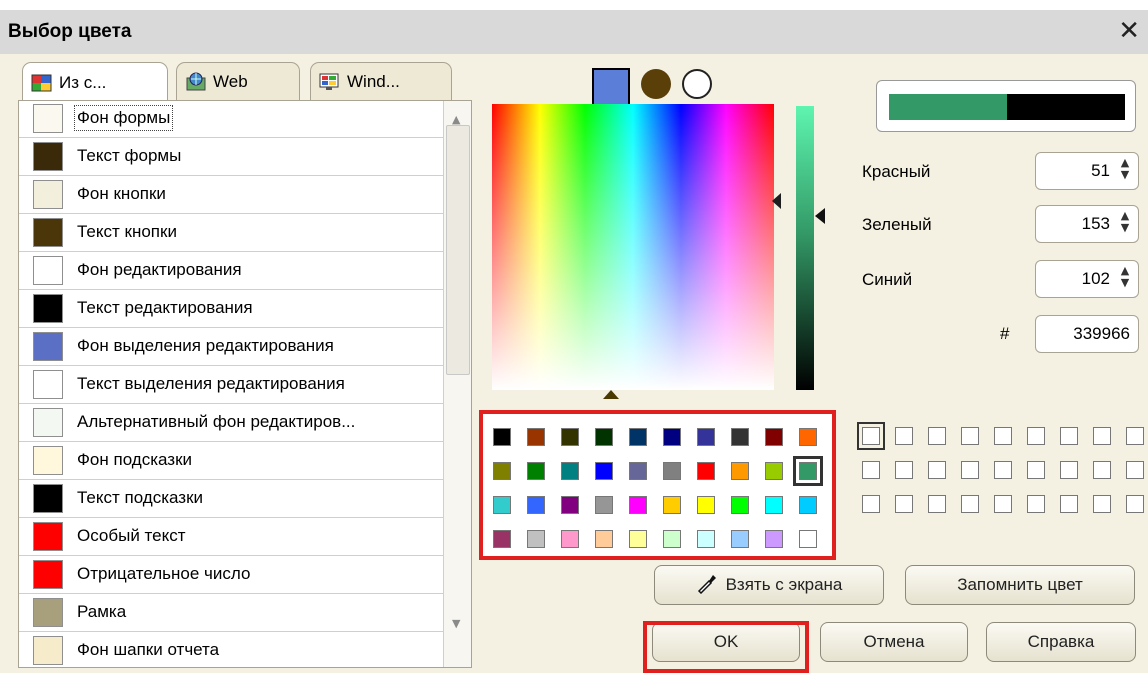 This screenshot has height=673, width=1148. Describe the element at coordinates (231, 157) in the screenshot. I see `list-item: Текст формы` at that location.